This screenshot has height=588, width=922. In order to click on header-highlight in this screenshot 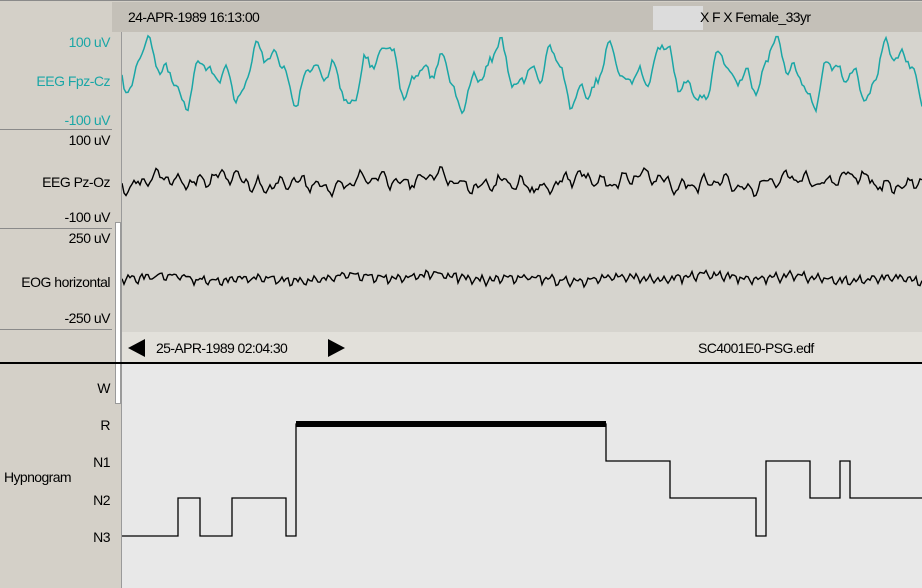, I will do `click(678, 18)`.